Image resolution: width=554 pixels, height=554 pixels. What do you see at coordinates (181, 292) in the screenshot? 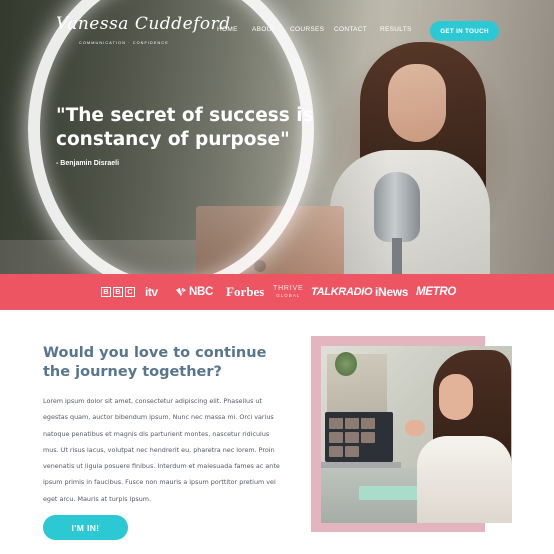
I see `nbc-peacock-icon` at bounding box center [181, 292].